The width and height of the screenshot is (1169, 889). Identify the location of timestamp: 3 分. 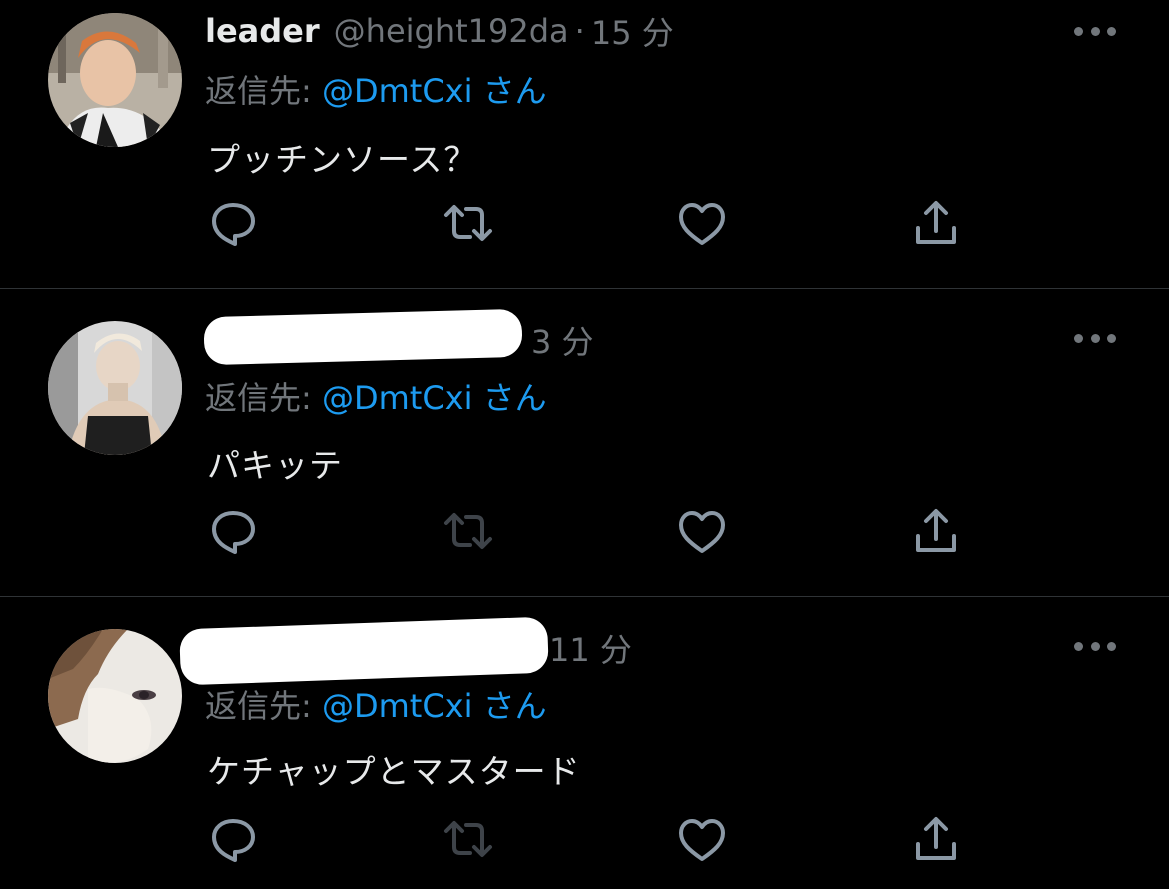
(562, 340).